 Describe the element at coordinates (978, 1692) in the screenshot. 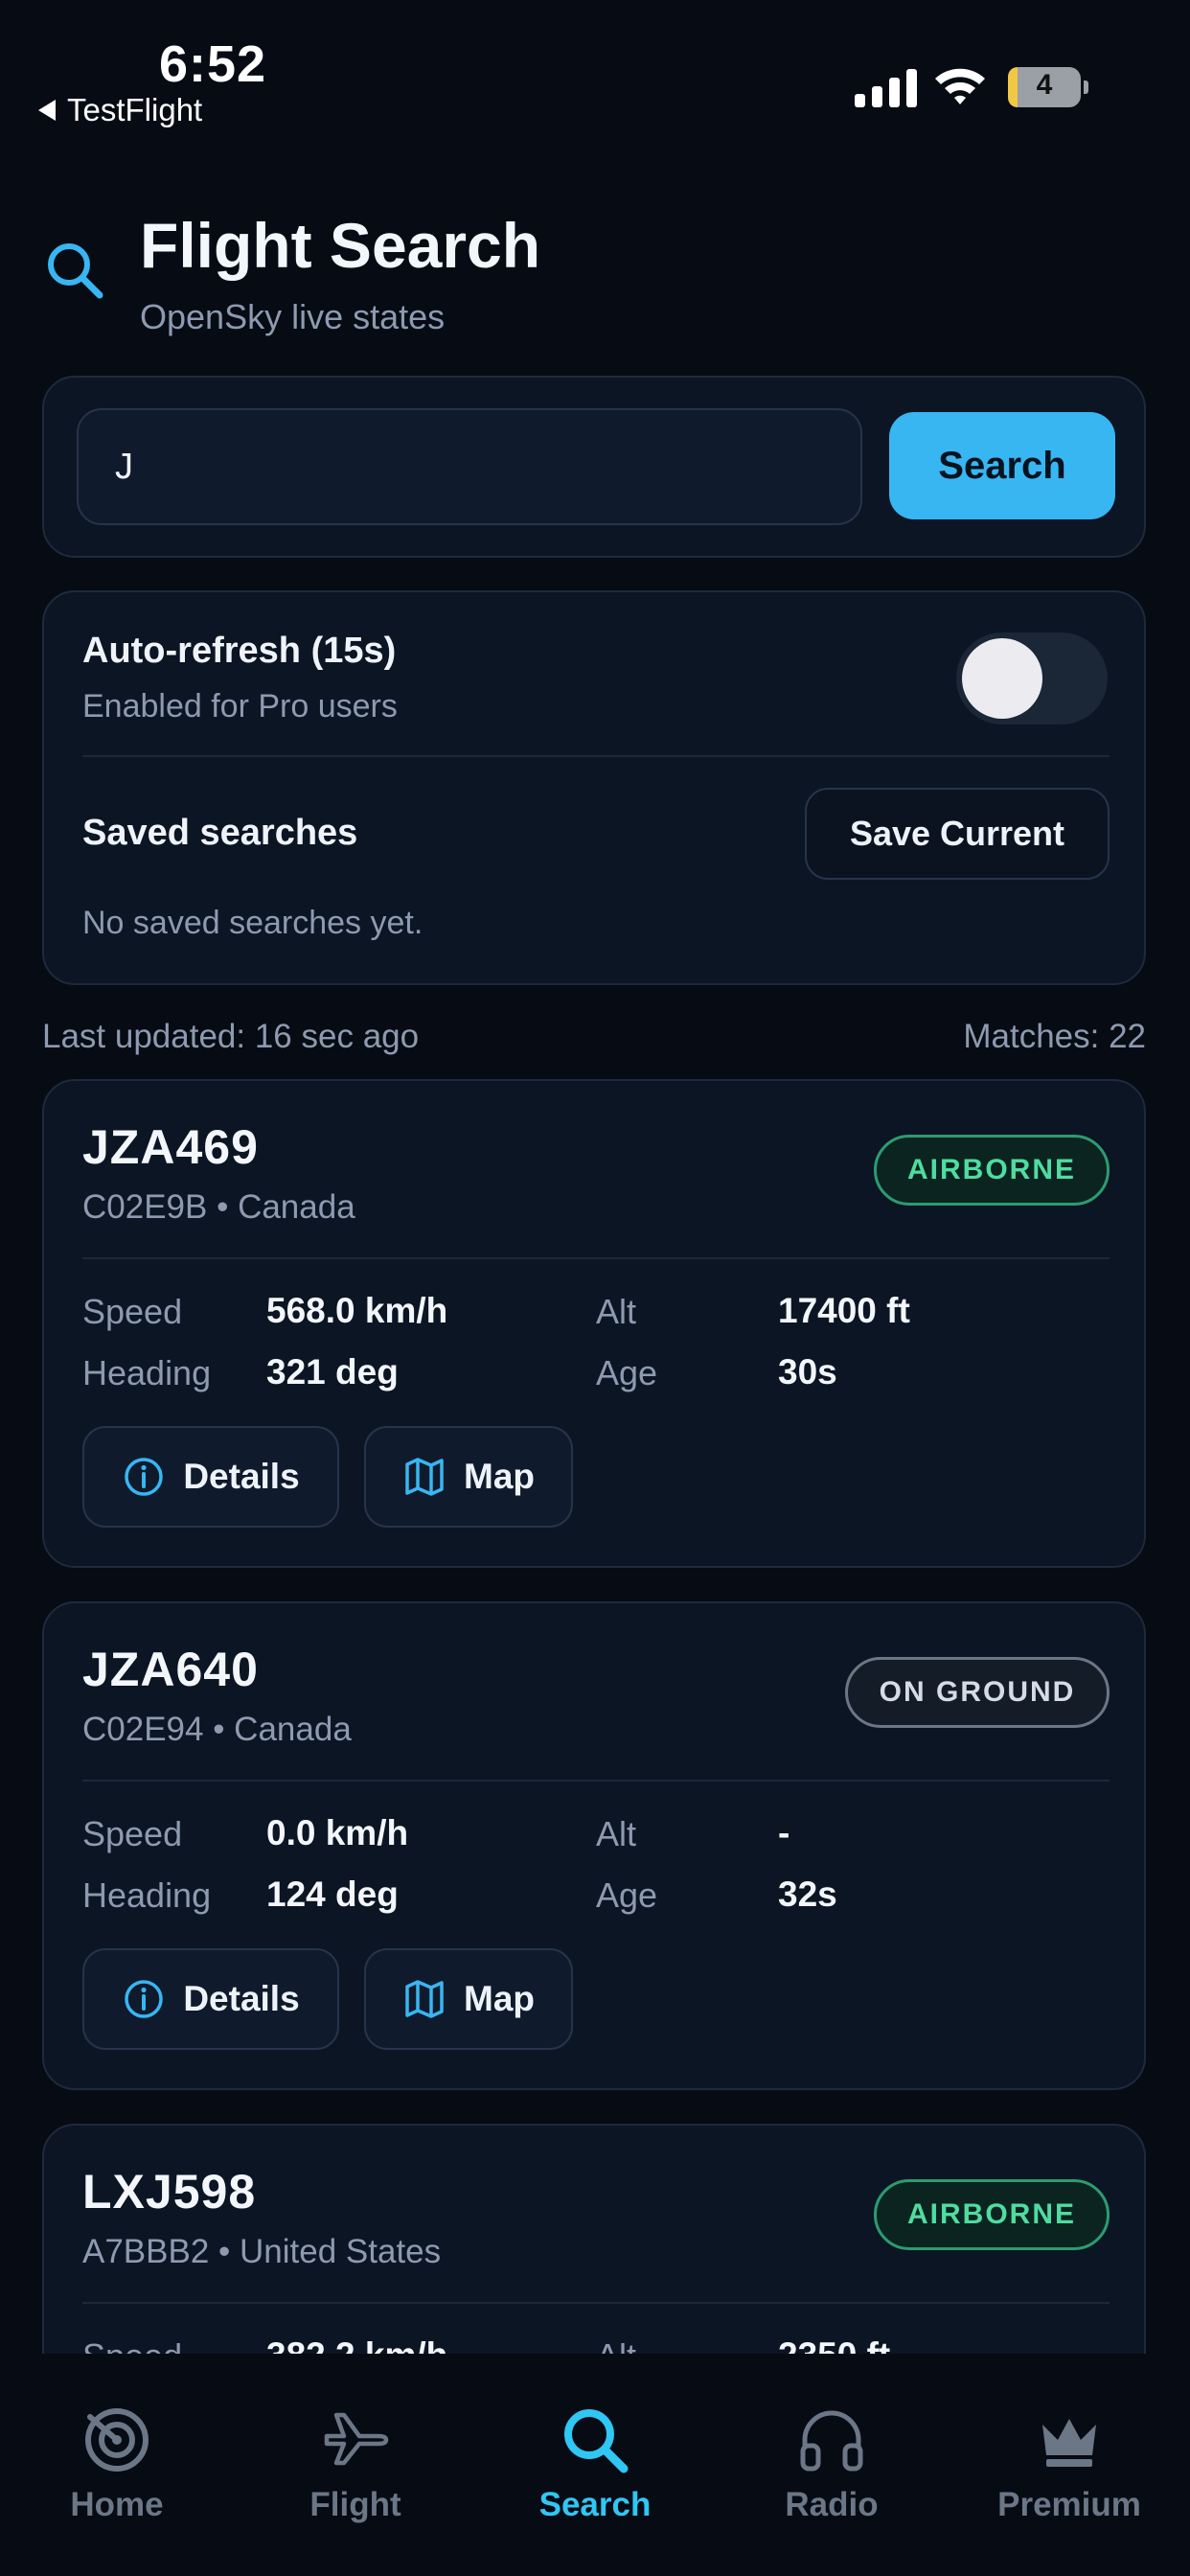

I see `status-badge: ON GROUND` at that location.